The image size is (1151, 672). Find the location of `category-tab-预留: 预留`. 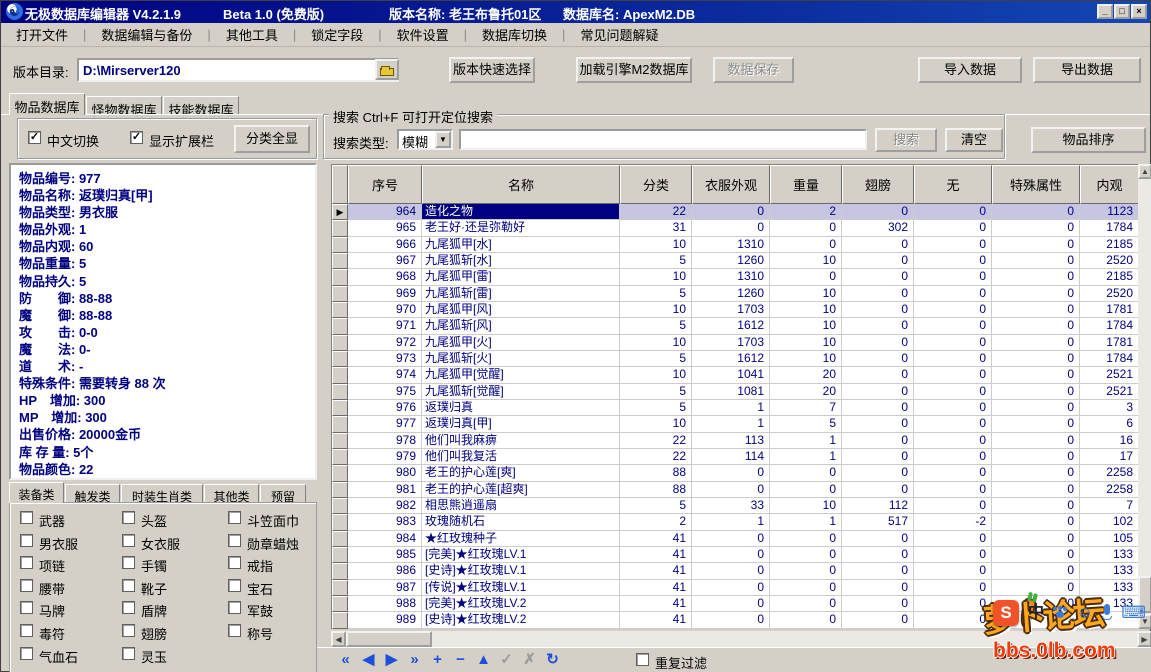

category-tab-预留: 预留 is located at coordinates (283, 494).